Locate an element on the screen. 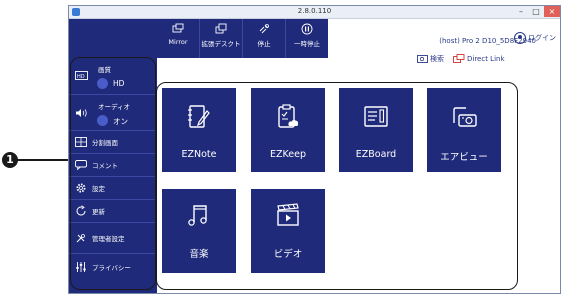 The width and height of the screenshot is (563, 294). extend-desktop-icon is located at coordinates (221, 28).